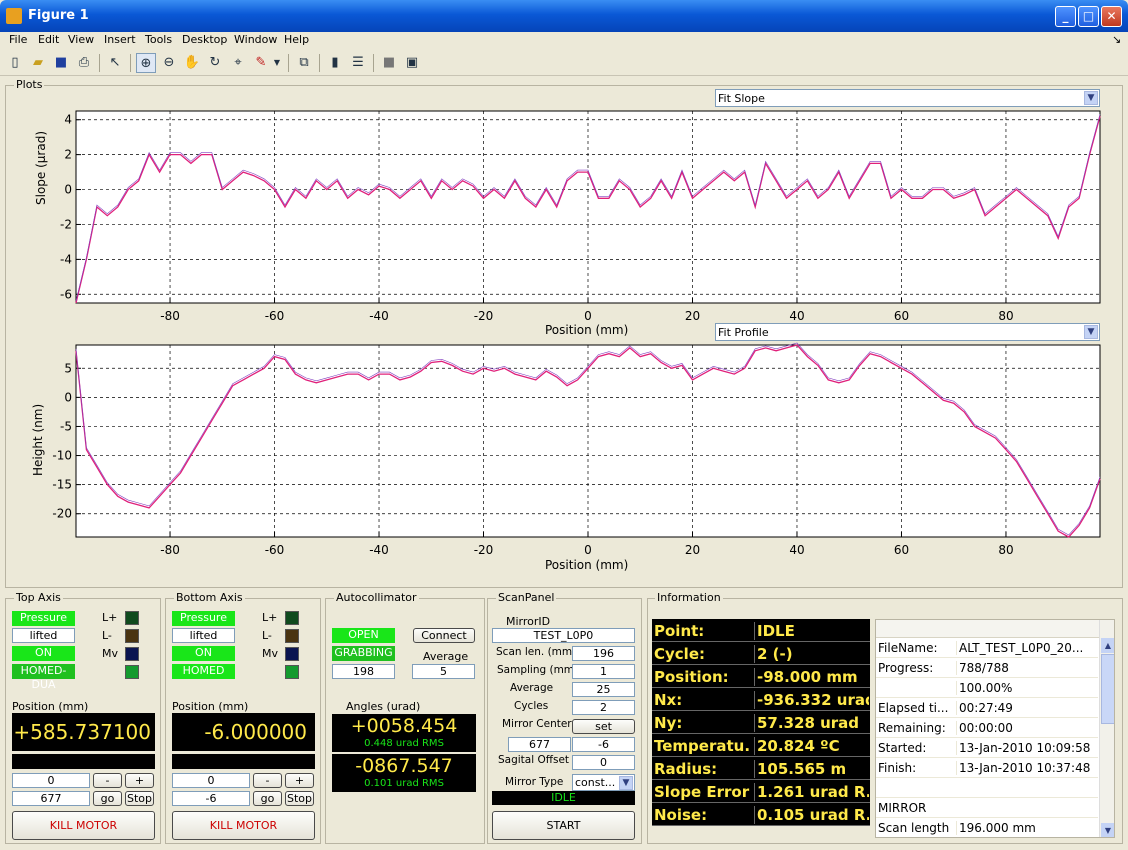 The height and width of the screenshot is (850, 1128). Describe the element at coordinates (107, 798) in the screenshot. I see `top-go-button: go` at that location.